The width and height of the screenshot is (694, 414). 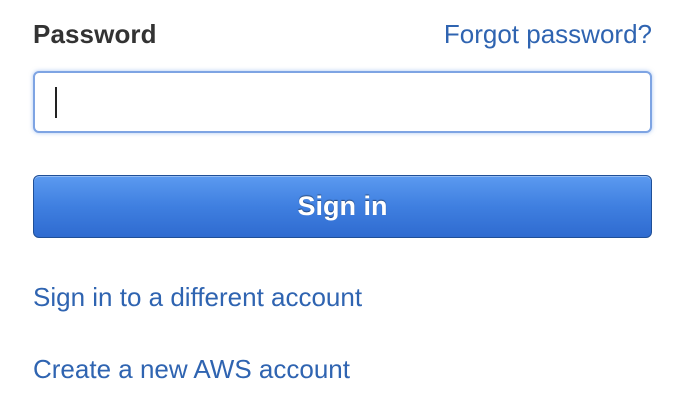 What do you see at coordinates (342, 102) in the screenshot?
I see `password-input` at bounding box center [342, 102].